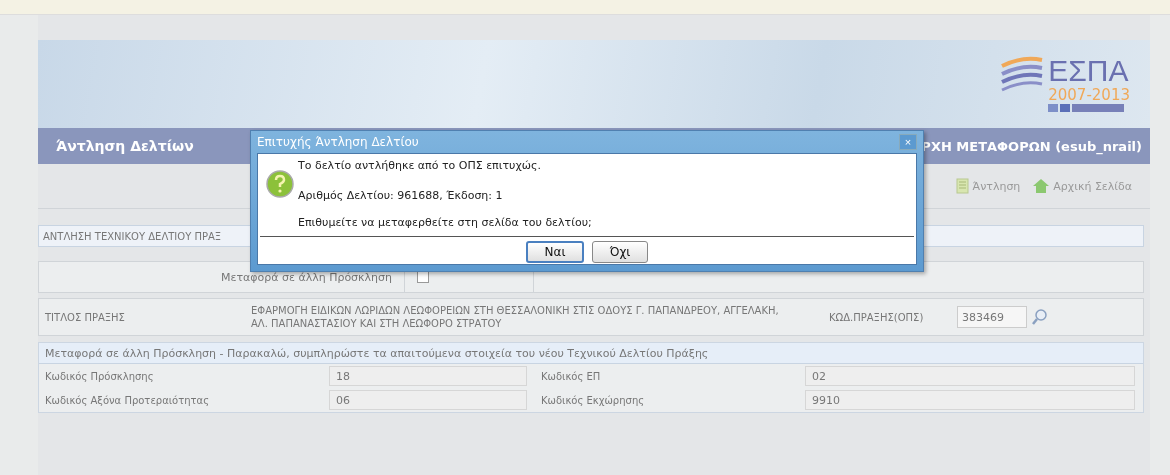 The width and height of the screenshot is (1170, 475). Describe the element at coordinates (591, 353) in the screenshot. I see `panel-title: Μεταφορά σε άλλη Πρόσκληση - Παρακαλώ, συμπληρώστε τα απαιτούμενα στοιχεία του νέου Τεχνικού Δελτίου Πράξης` at that location.